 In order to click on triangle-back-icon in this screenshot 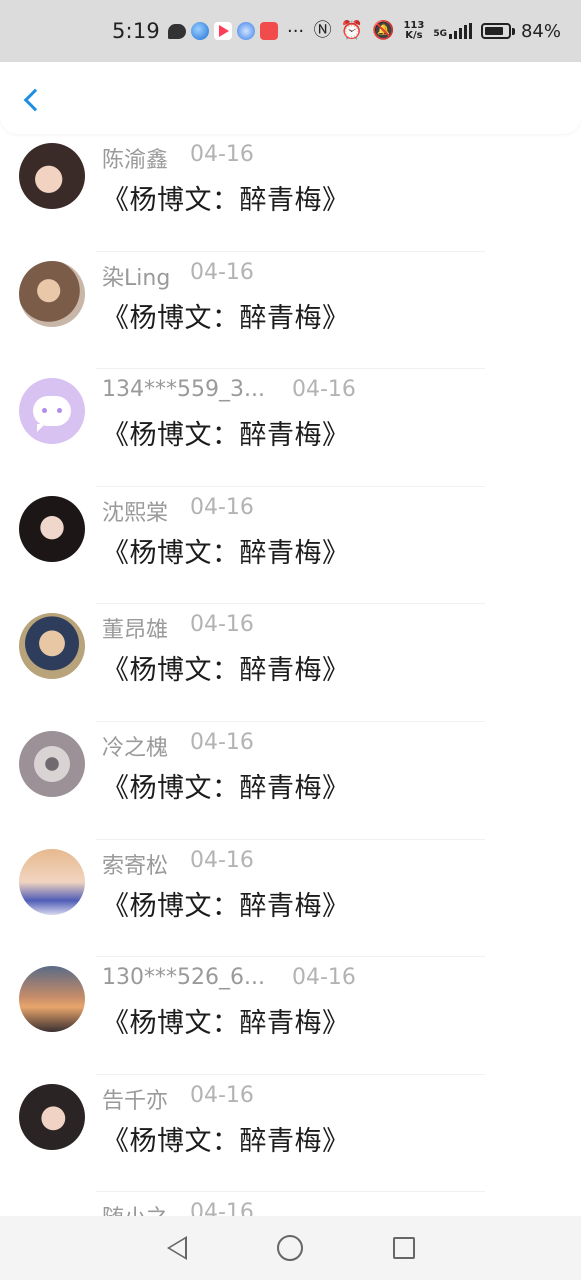, I will do `click(176, 1248)`.